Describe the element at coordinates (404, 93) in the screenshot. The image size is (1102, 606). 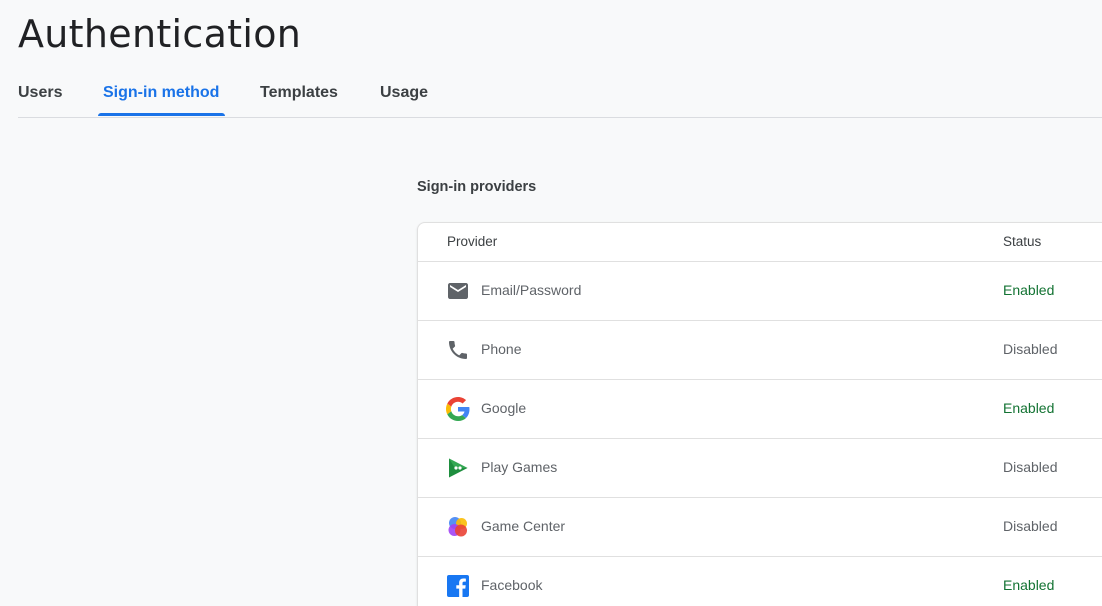
I see `tab-usage: Usage` at that location.